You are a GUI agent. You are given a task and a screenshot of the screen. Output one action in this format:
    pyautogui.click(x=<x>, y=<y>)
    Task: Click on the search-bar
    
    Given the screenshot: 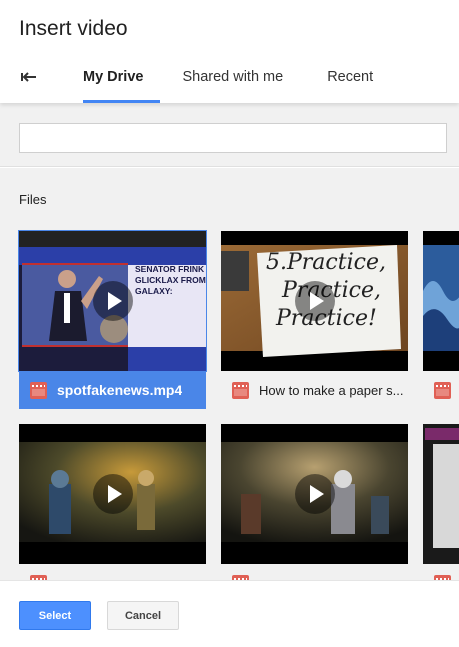 What is the action you would take?
    pyautogui.click(x=229, y=135)
    